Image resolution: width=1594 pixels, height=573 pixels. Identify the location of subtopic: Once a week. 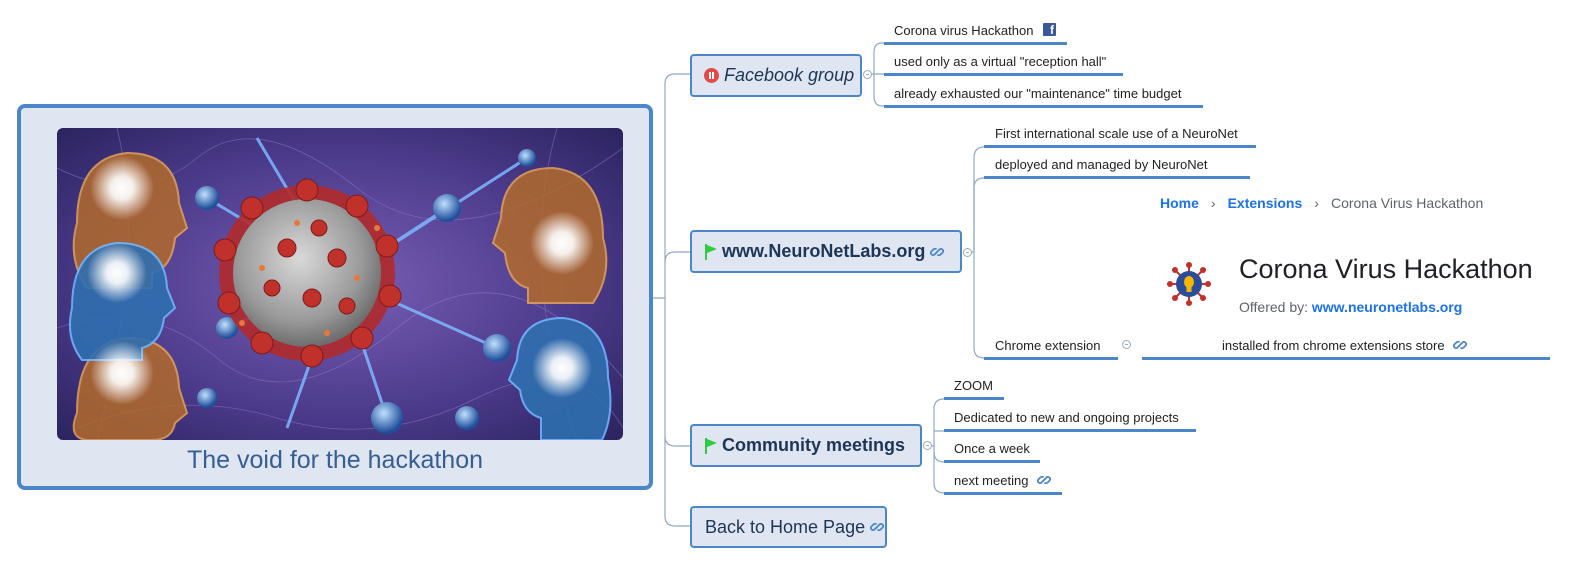
(992, 448).